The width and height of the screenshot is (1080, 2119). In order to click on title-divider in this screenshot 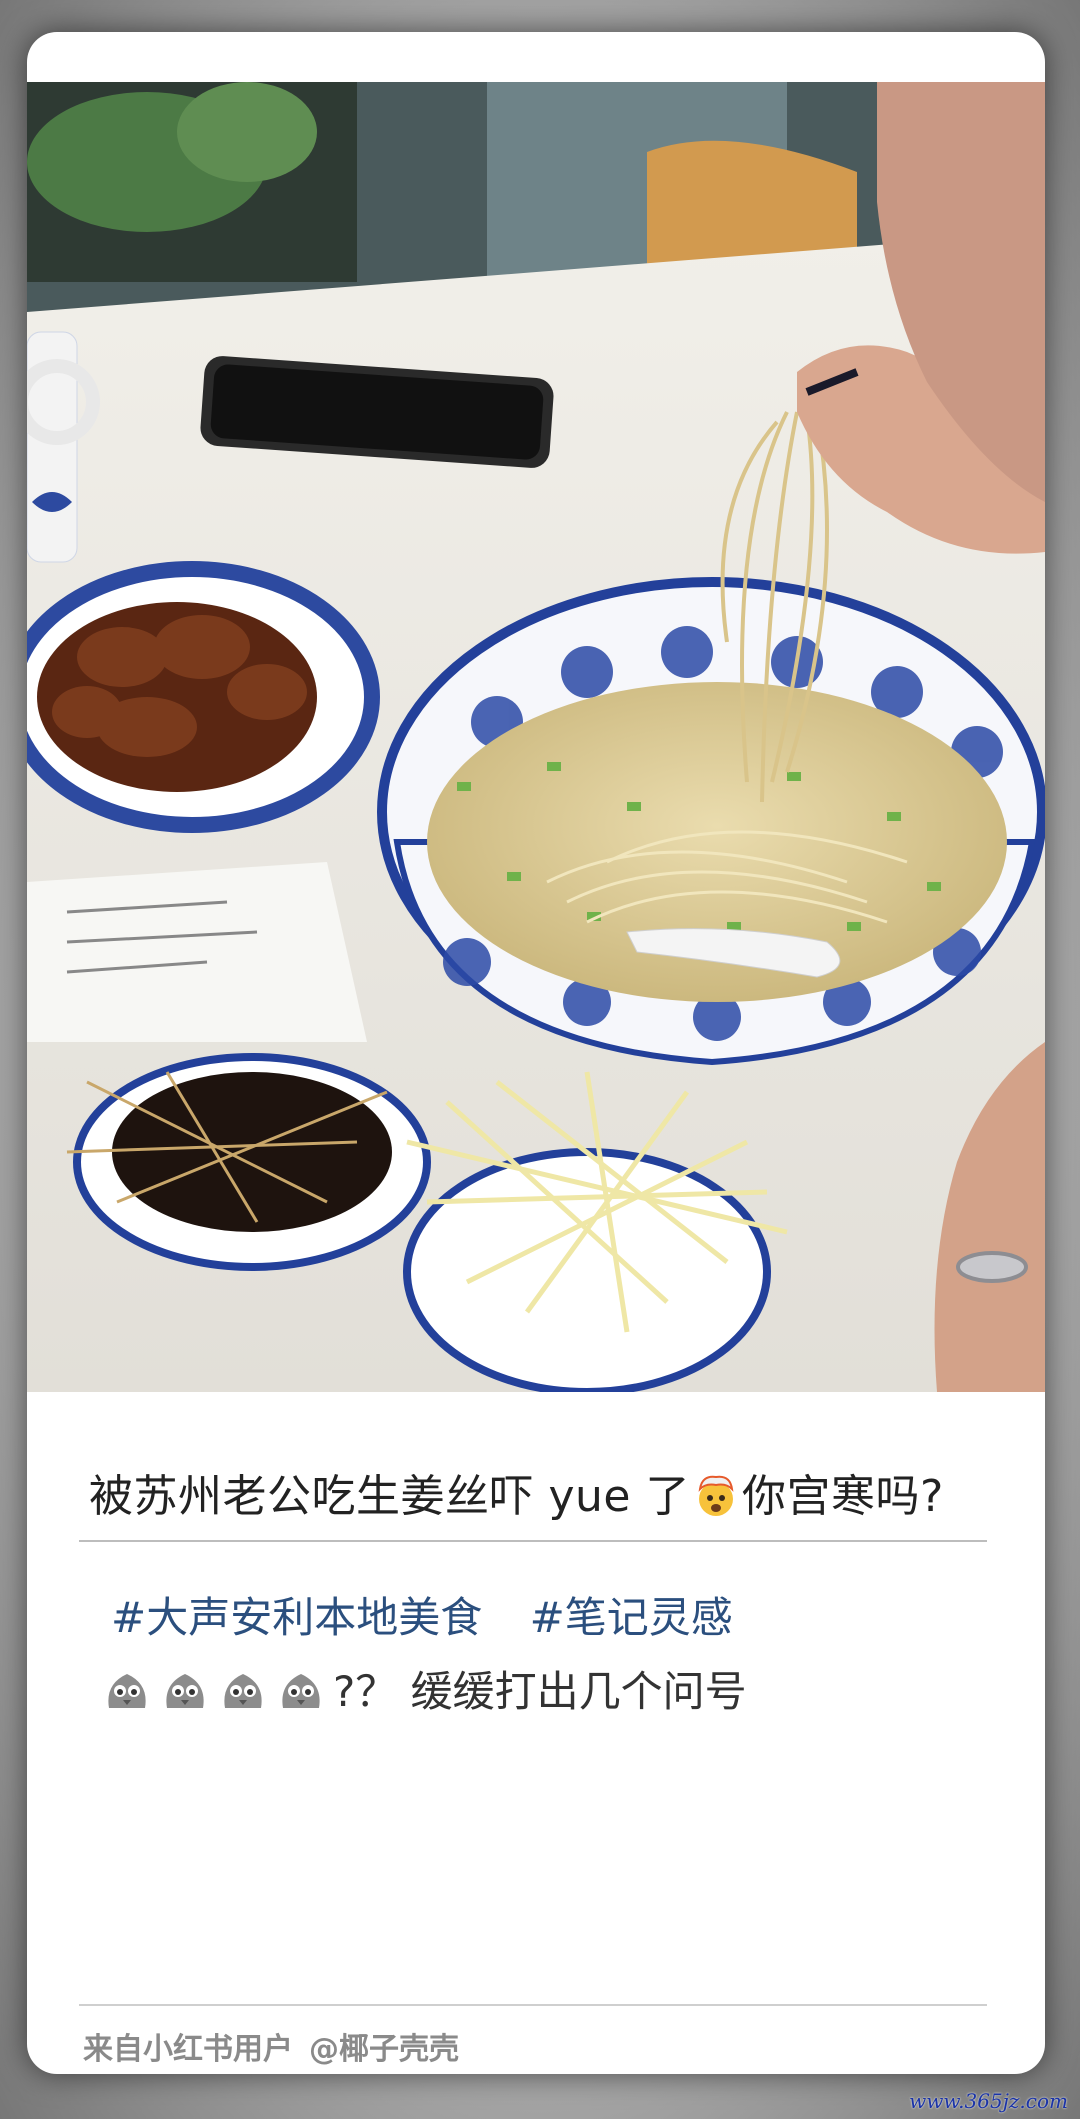, I will do `click(533, 1541)`.